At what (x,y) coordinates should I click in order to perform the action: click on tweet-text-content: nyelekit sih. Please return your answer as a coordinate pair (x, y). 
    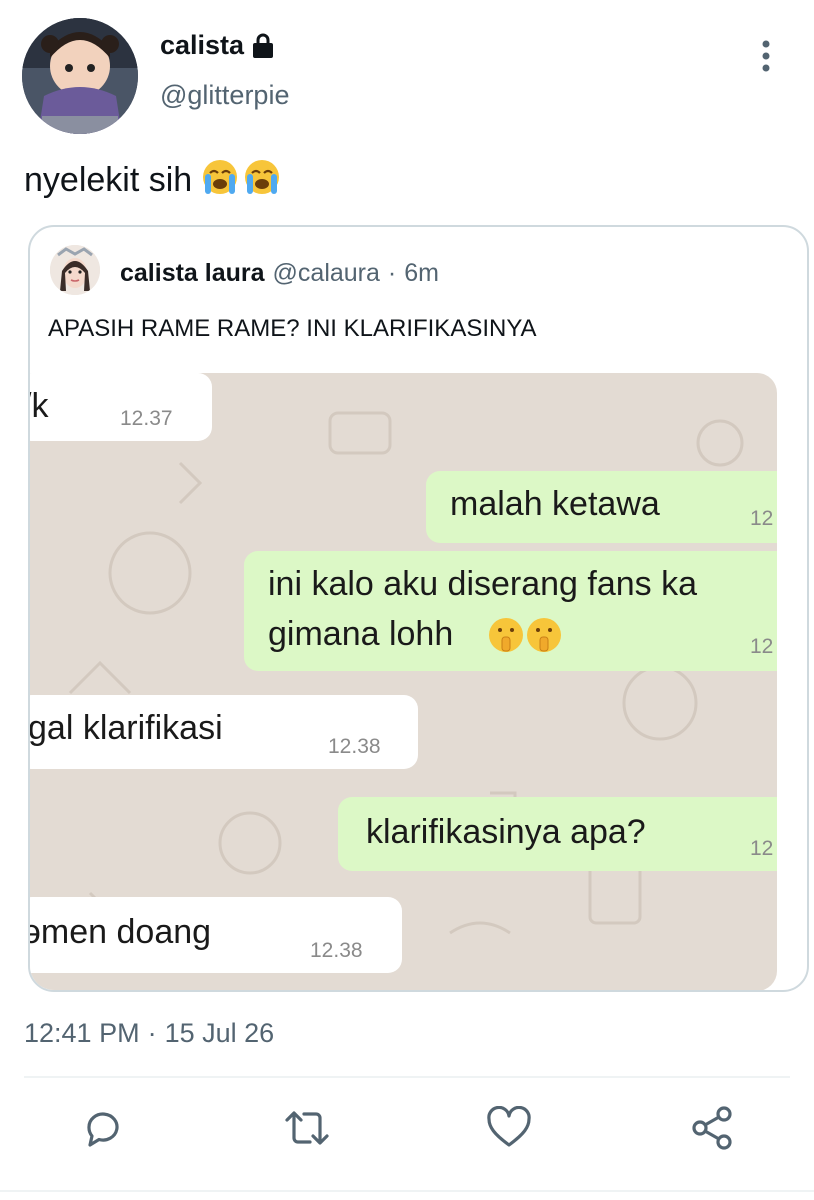
    Looking at the image, I should click on (108, 180).